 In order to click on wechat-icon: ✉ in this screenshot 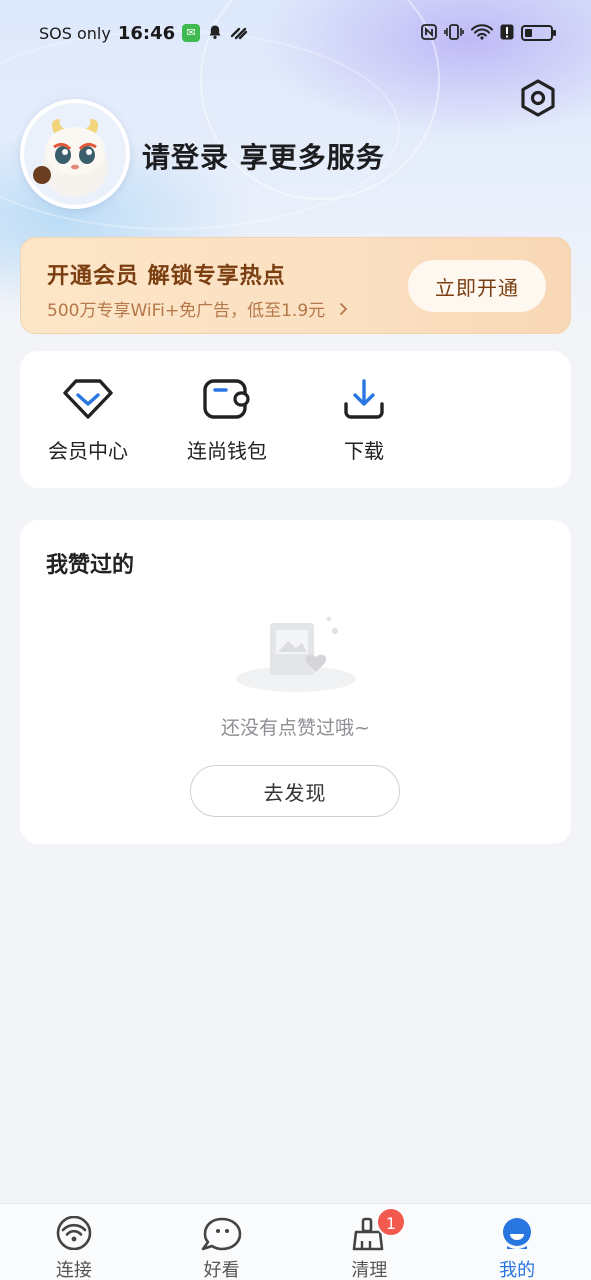, I will do `click(191, 33)`.